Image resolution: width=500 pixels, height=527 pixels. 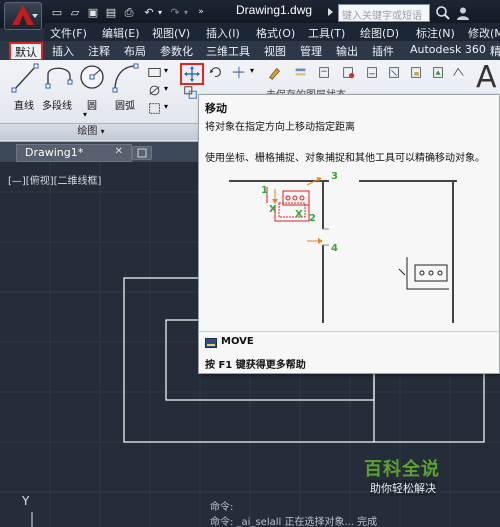 What do you see at coordinates (92, 77) in the screenshot?
I see `circle-icon` at bounding box center [92, 77].